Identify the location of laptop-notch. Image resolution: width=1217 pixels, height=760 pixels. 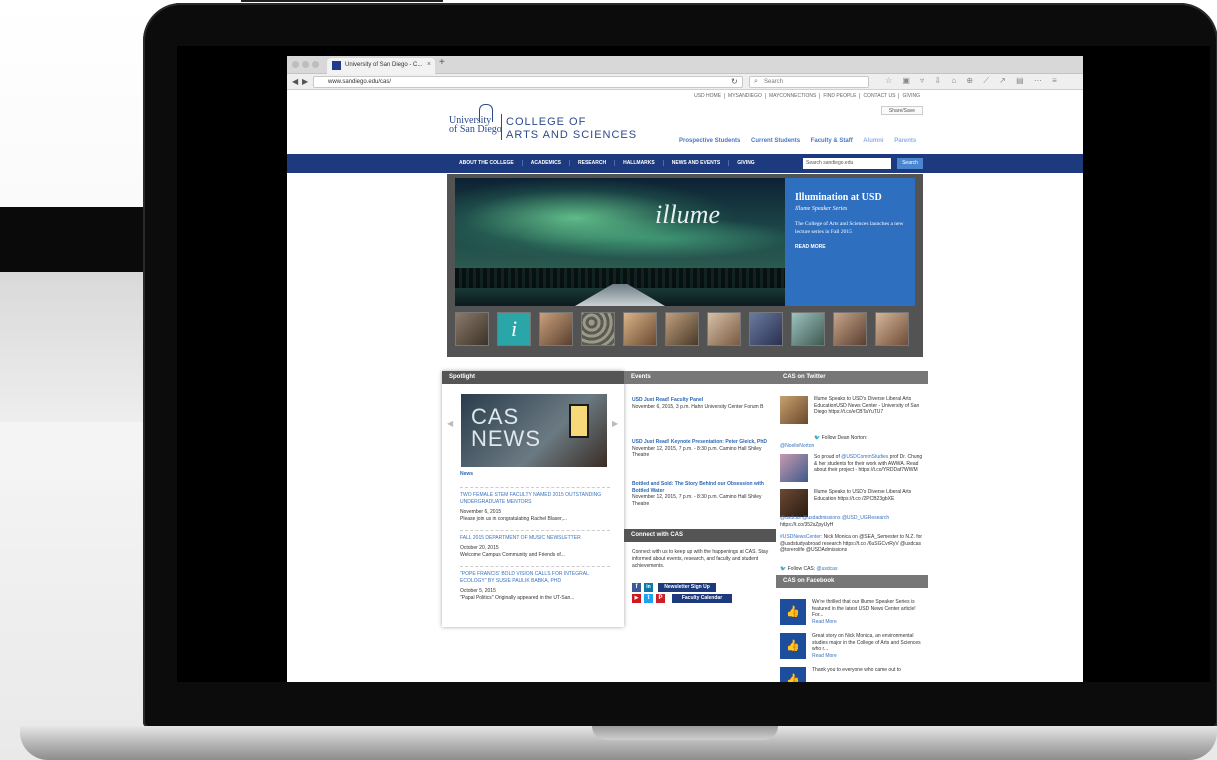
(685, 733).